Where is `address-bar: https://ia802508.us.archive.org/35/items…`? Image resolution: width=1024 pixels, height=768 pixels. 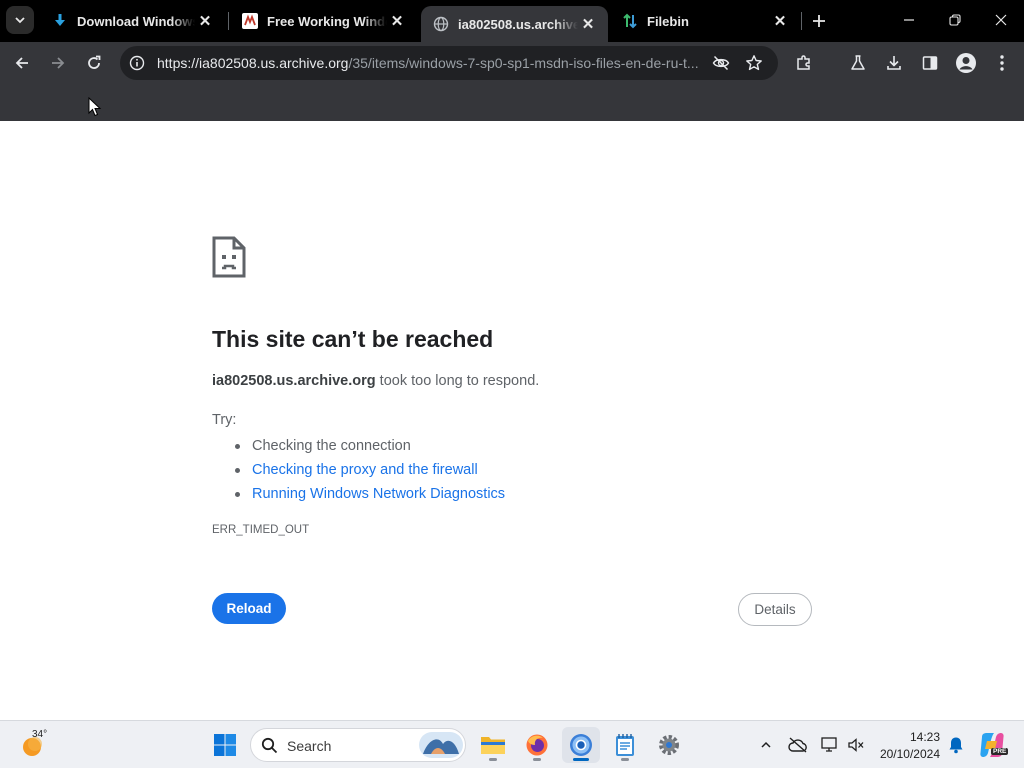 address-bar: https://ia802508.us.archive.org/35/items… is located at coordinates (449, 63).